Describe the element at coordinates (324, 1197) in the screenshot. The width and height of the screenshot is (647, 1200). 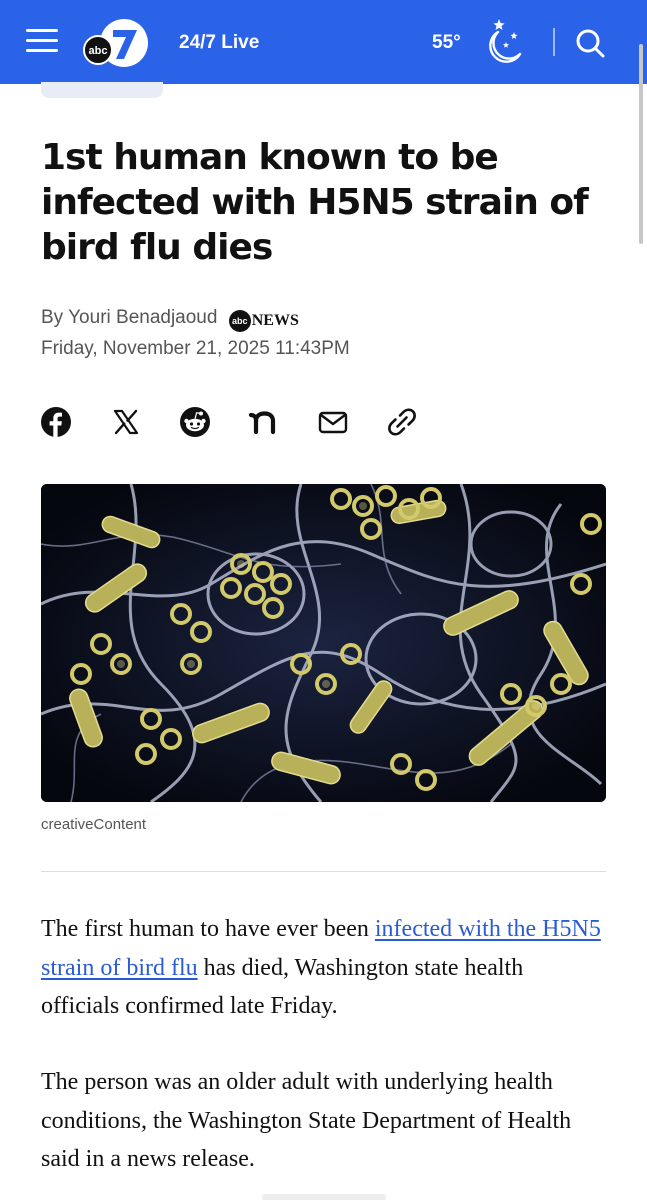
I see `bottom-sheet-edge` at that location.